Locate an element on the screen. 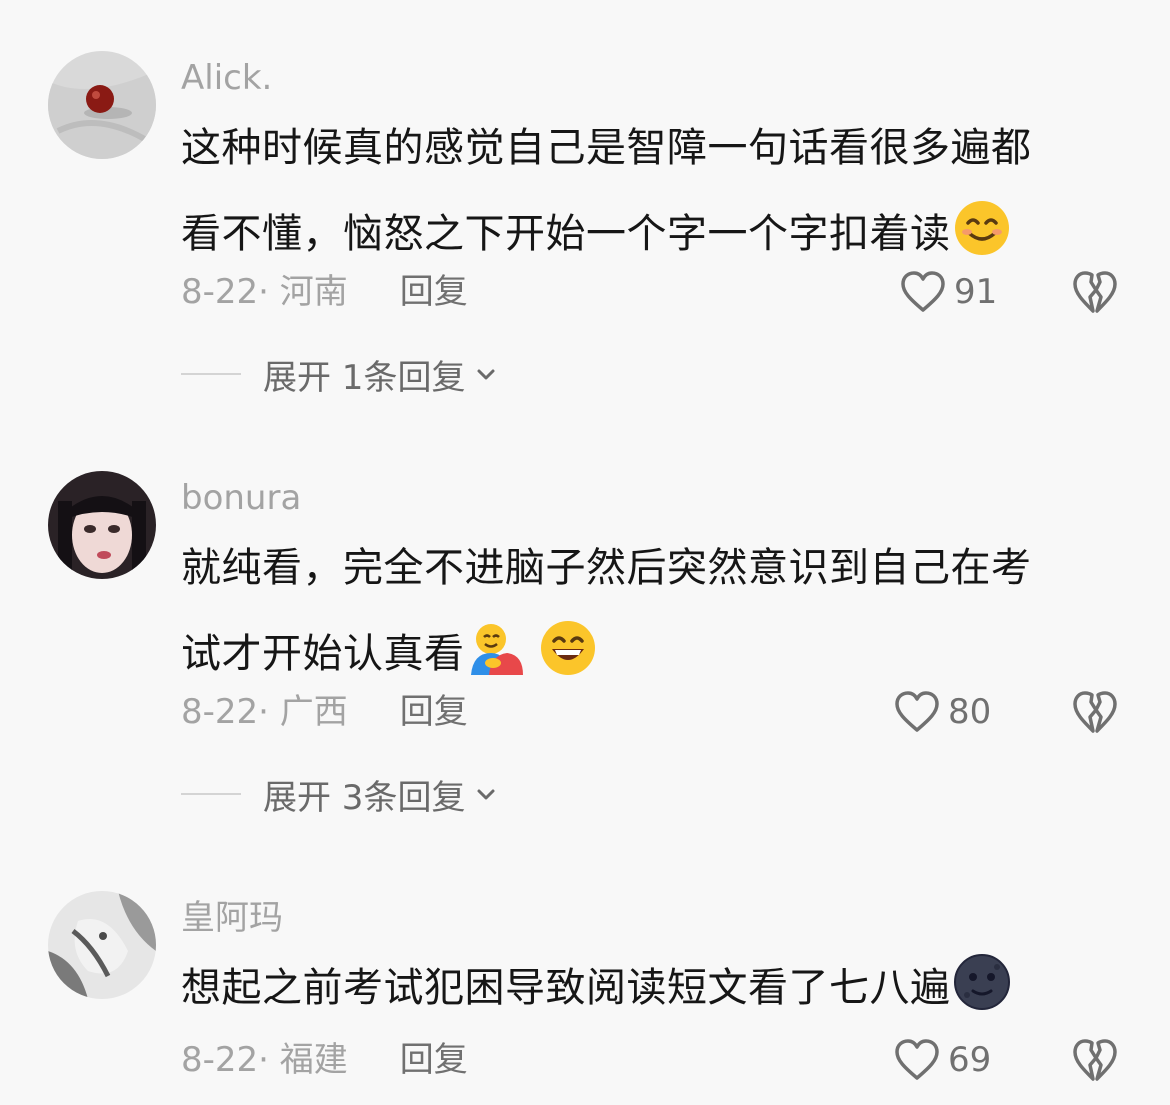 This screenshot has width=1170, height=1105. like-count: 91 is located at coordinates (976, 292).